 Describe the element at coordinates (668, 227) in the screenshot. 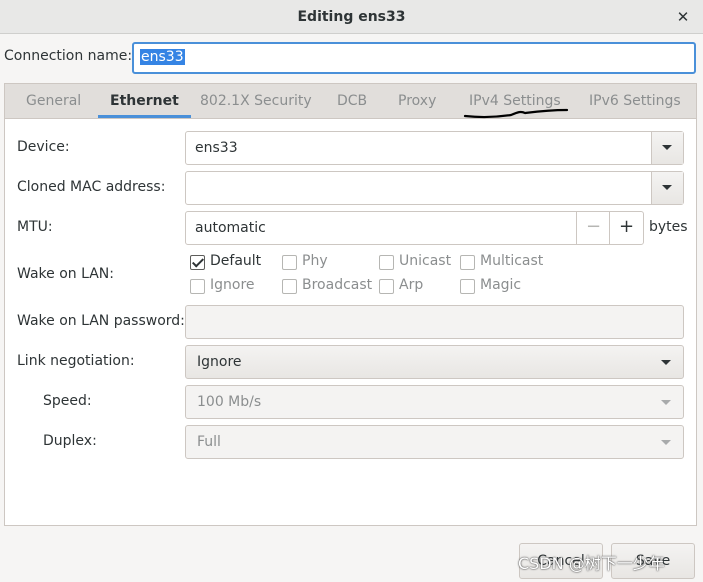

I see `mtu-unit-label: bytes` at that location.